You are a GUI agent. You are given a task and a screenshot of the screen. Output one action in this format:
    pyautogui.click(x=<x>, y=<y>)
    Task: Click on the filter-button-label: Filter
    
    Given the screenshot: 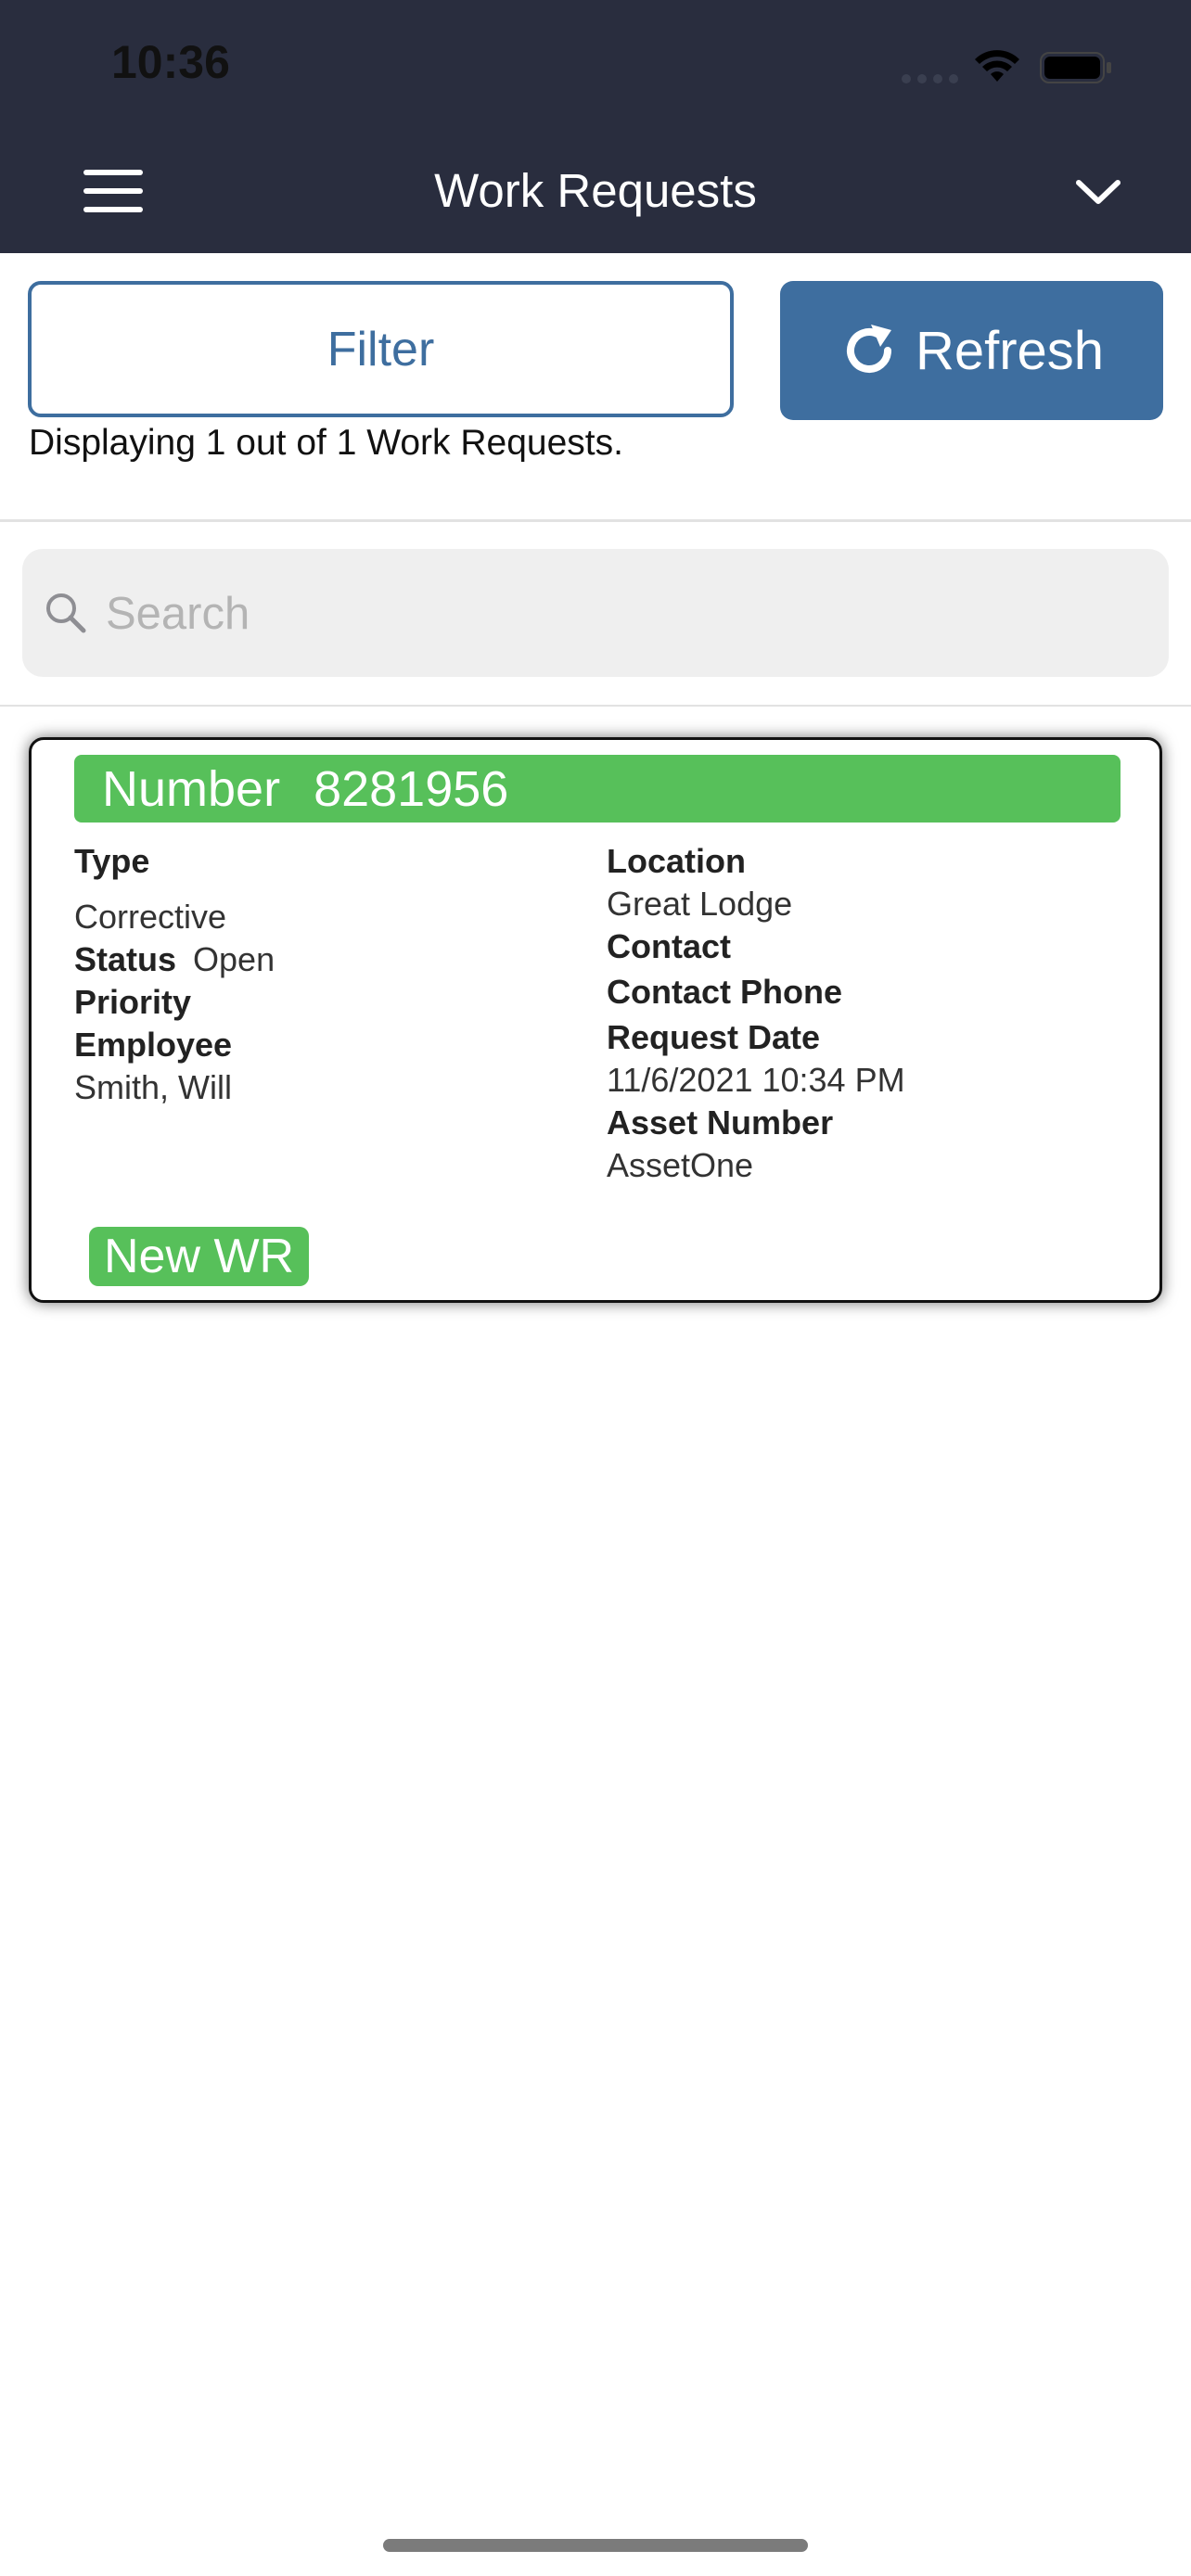 What is the action you would take?
    pyautogui.click(x=381, y=349)
    